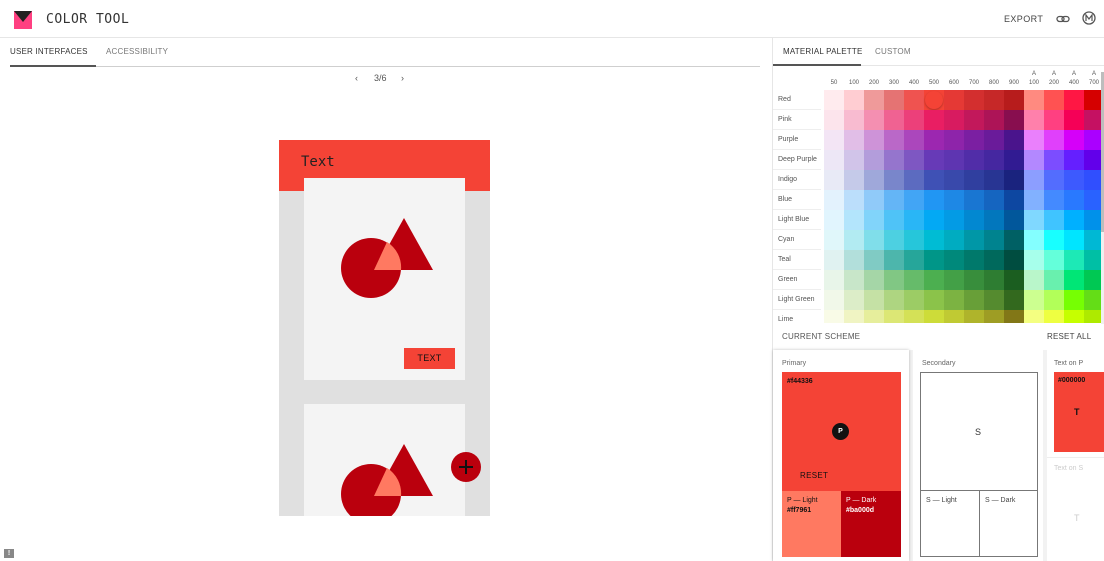  Describe the element at coordinates (1008, 523) in the screenshot. I see `secondary-dark-swatch: S — Dark` at that location.